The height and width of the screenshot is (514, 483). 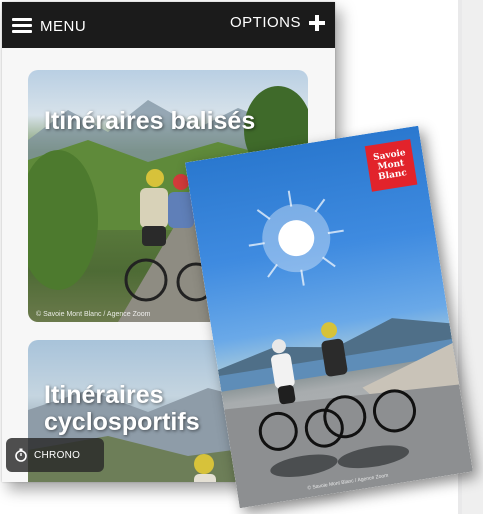 What do you see at coordinates (93, 314) in the screenshot?
I see `card-1-credit: © Savoie Mont Blanc / Agence Zoom` at bounding box center [93, 314].